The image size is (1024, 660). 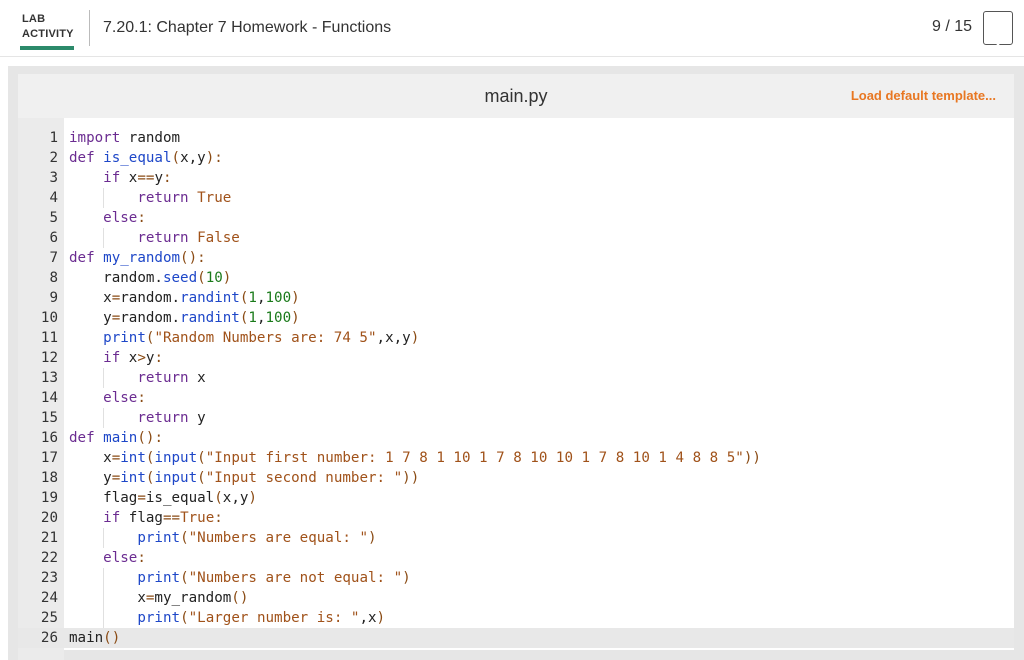 I want to click on code-token: randint, so click(x=210, y=298).